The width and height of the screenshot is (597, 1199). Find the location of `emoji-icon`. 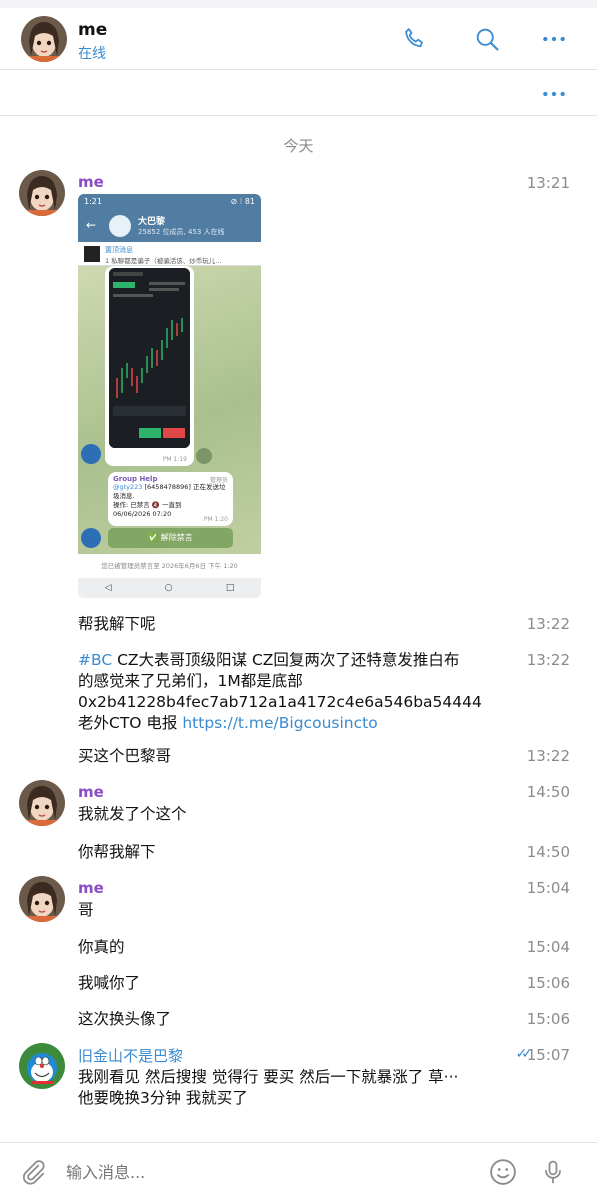

emoji-icon is located at coordinates (503, 1172).